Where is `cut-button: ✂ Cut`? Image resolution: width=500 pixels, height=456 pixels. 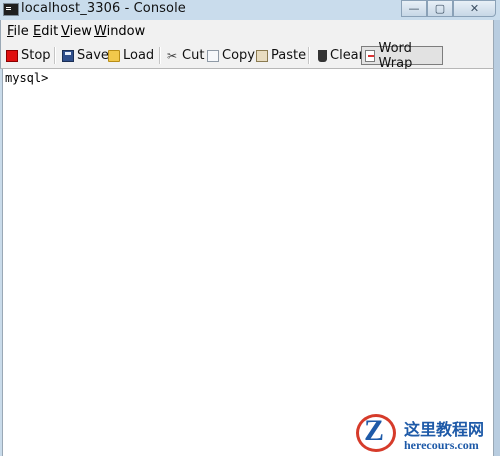 cut-button: ✂ Cut is located at coordinates (185, 55).